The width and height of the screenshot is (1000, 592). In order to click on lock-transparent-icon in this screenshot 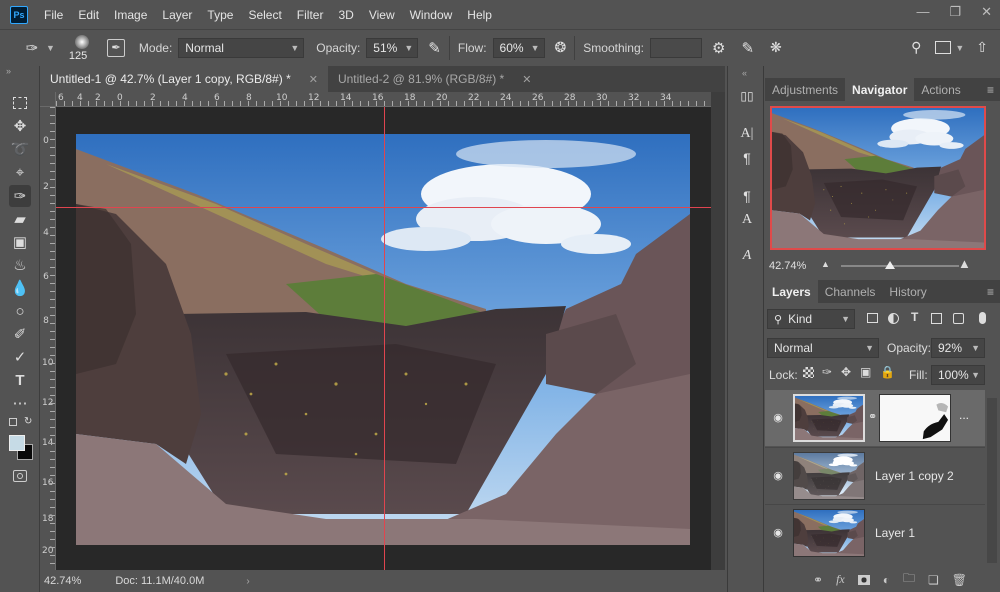, I will do `click(808, 372)`.